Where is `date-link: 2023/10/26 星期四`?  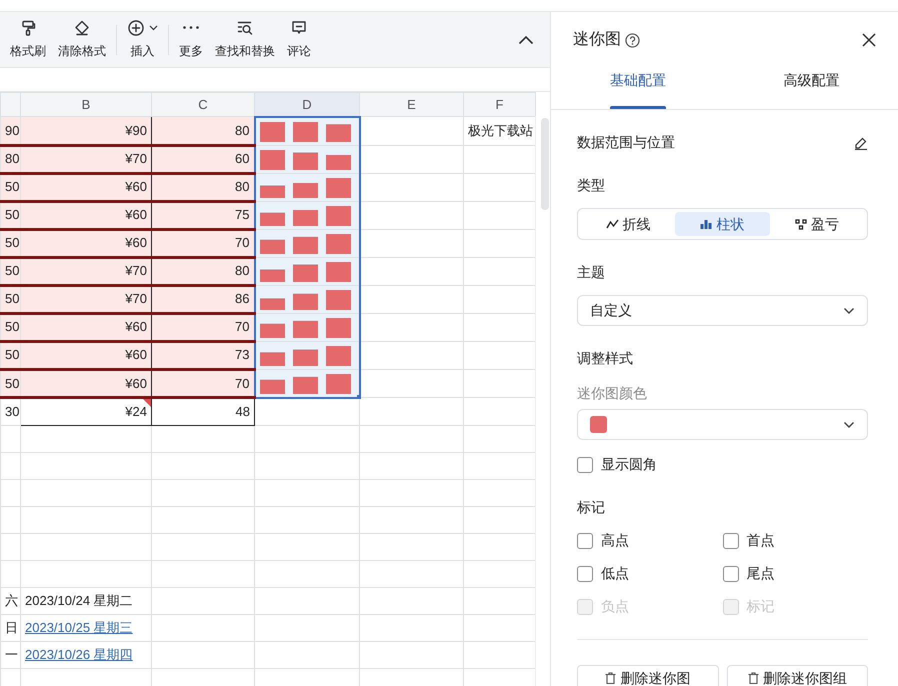
date-link: 2023/10/26 星期四 is located at coordinates (79, 654).